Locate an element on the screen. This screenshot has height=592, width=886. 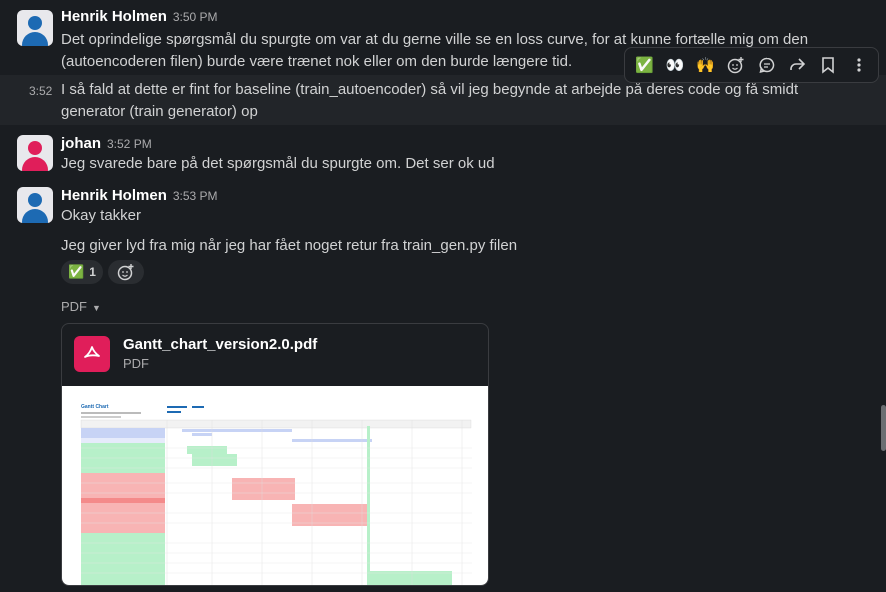
bookmark-icon is located at coordinates (828, 65).